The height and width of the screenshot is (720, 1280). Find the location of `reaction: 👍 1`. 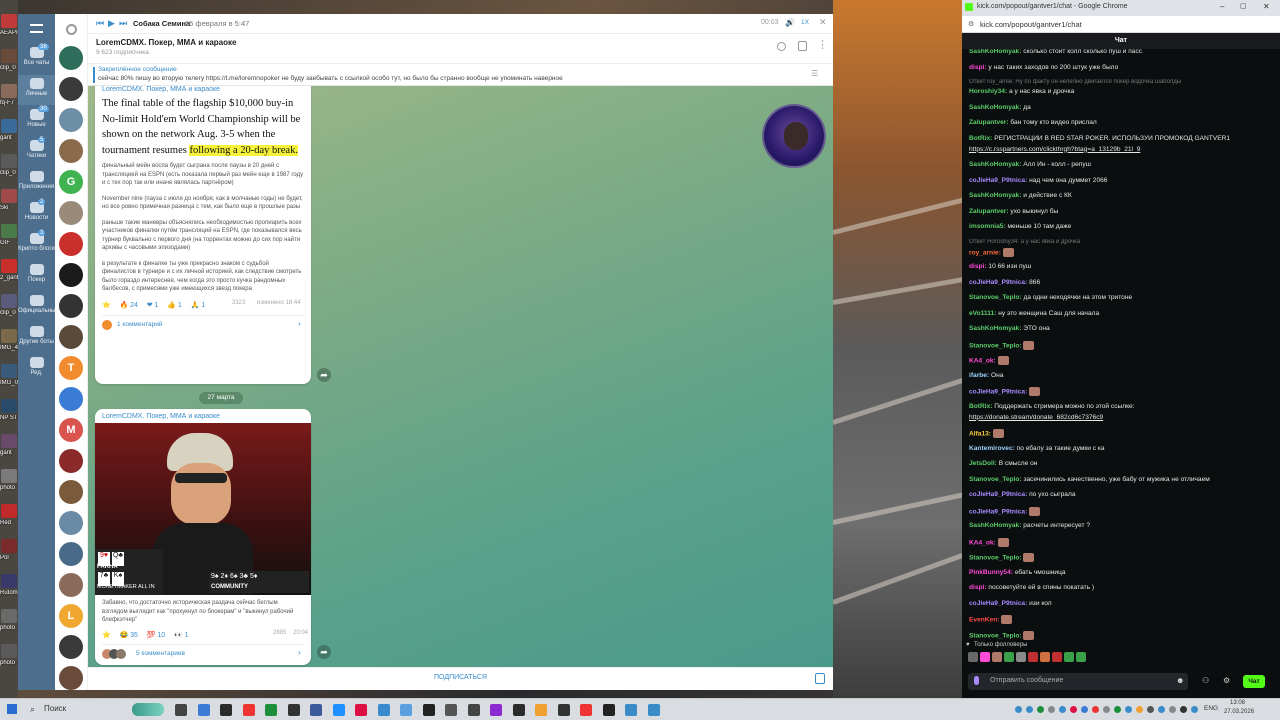

reaction: 👍 1 is located at coordinates (174, 305).